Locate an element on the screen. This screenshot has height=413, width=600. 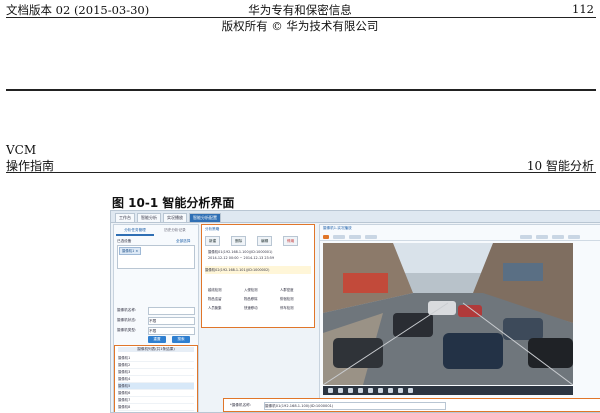
bottom-camera-label: *摄像机名称: is located at coordinates (240, 405).